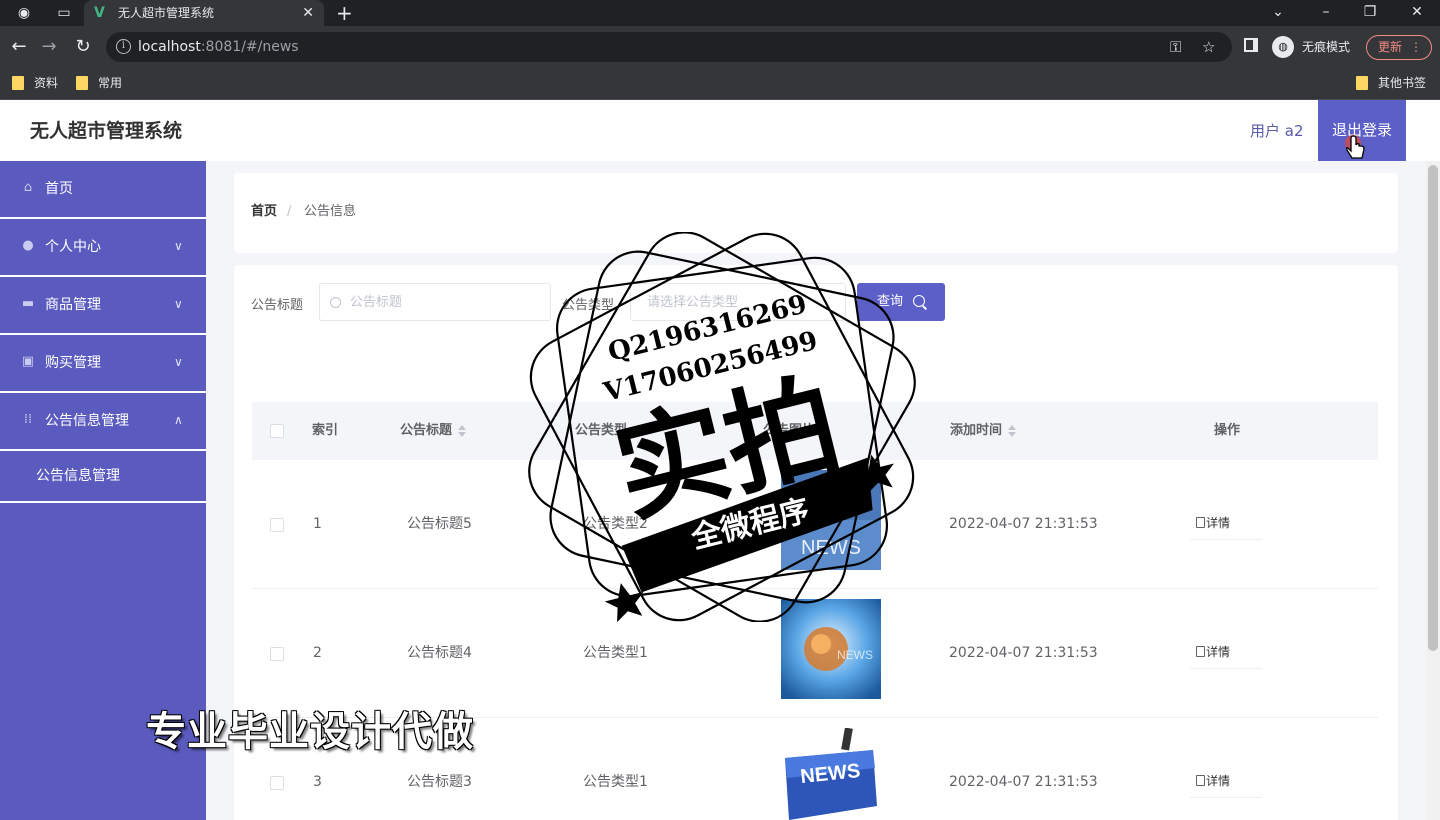 This screenshot has height=820, width=1440. I want to click on row-index: 1, so click(317, 524).